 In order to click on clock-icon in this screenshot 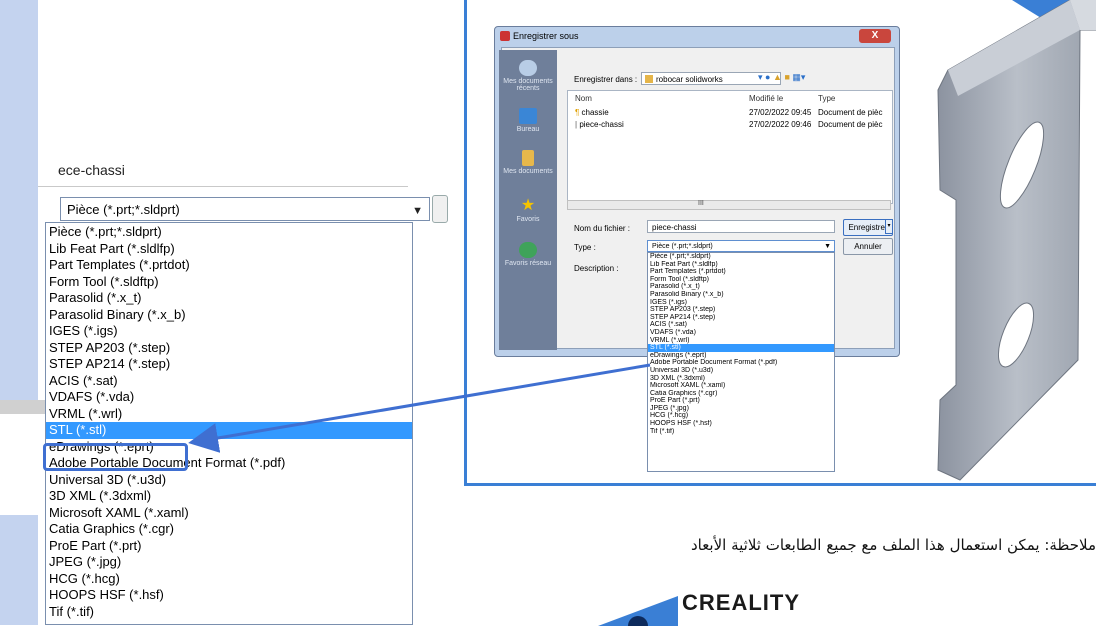, I will do `click(528, 68)`.